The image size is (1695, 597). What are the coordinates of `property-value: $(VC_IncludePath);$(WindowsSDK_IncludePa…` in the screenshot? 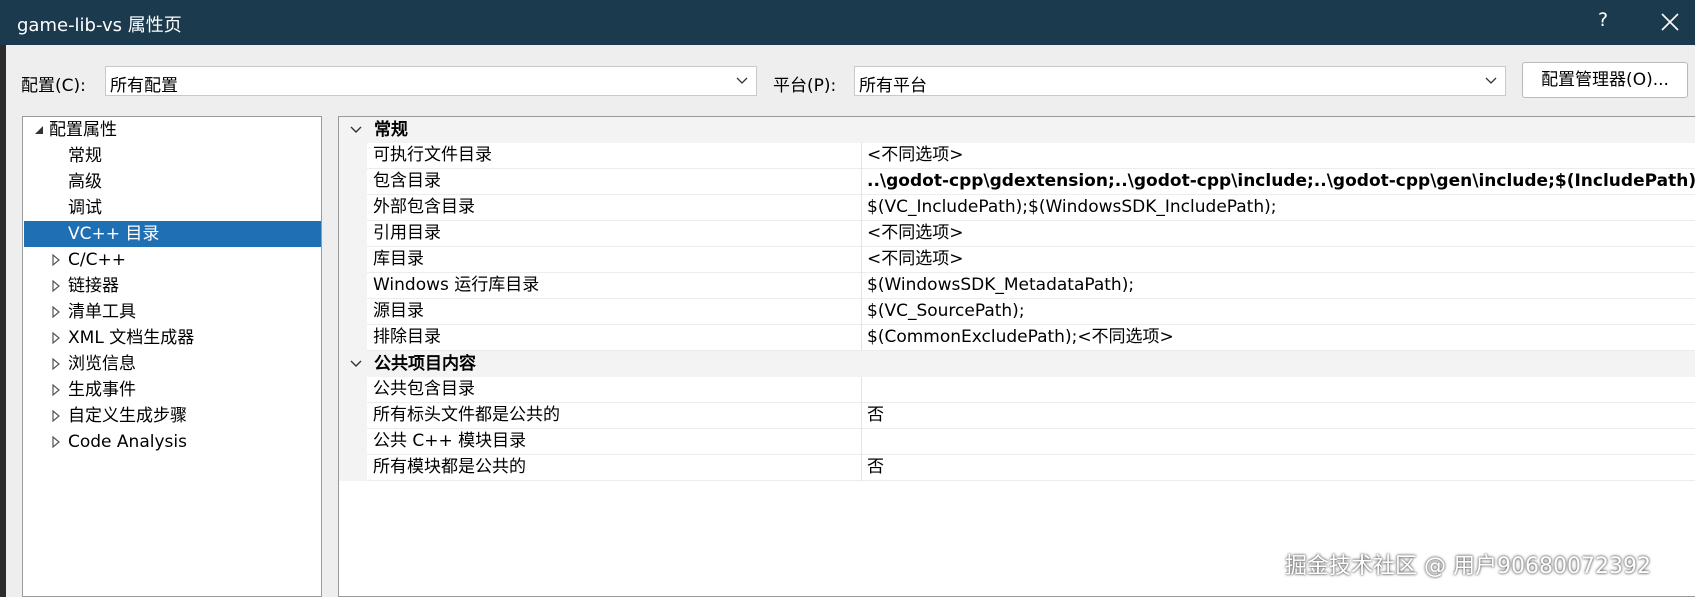 It's located at (1278, 208).